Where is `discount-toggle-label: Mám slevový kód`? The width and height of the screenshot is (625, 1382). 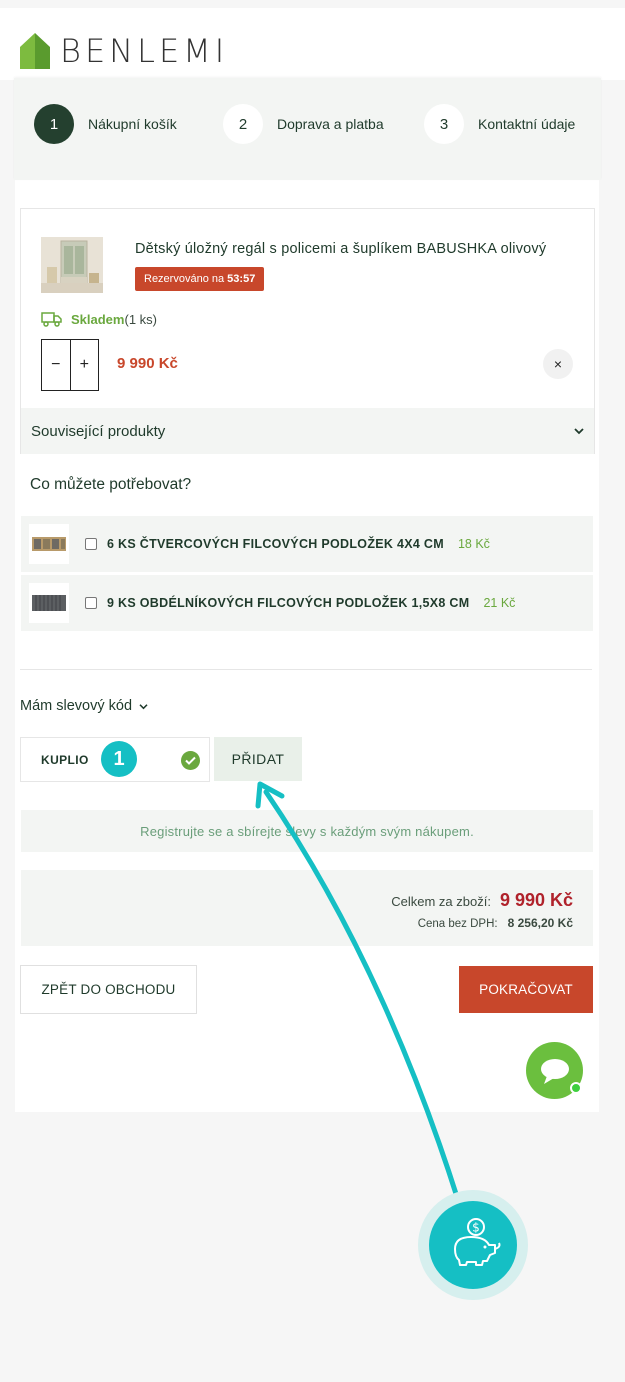
discount-toggle-label: Mám slevový kód is located at coordinates (76, 706).